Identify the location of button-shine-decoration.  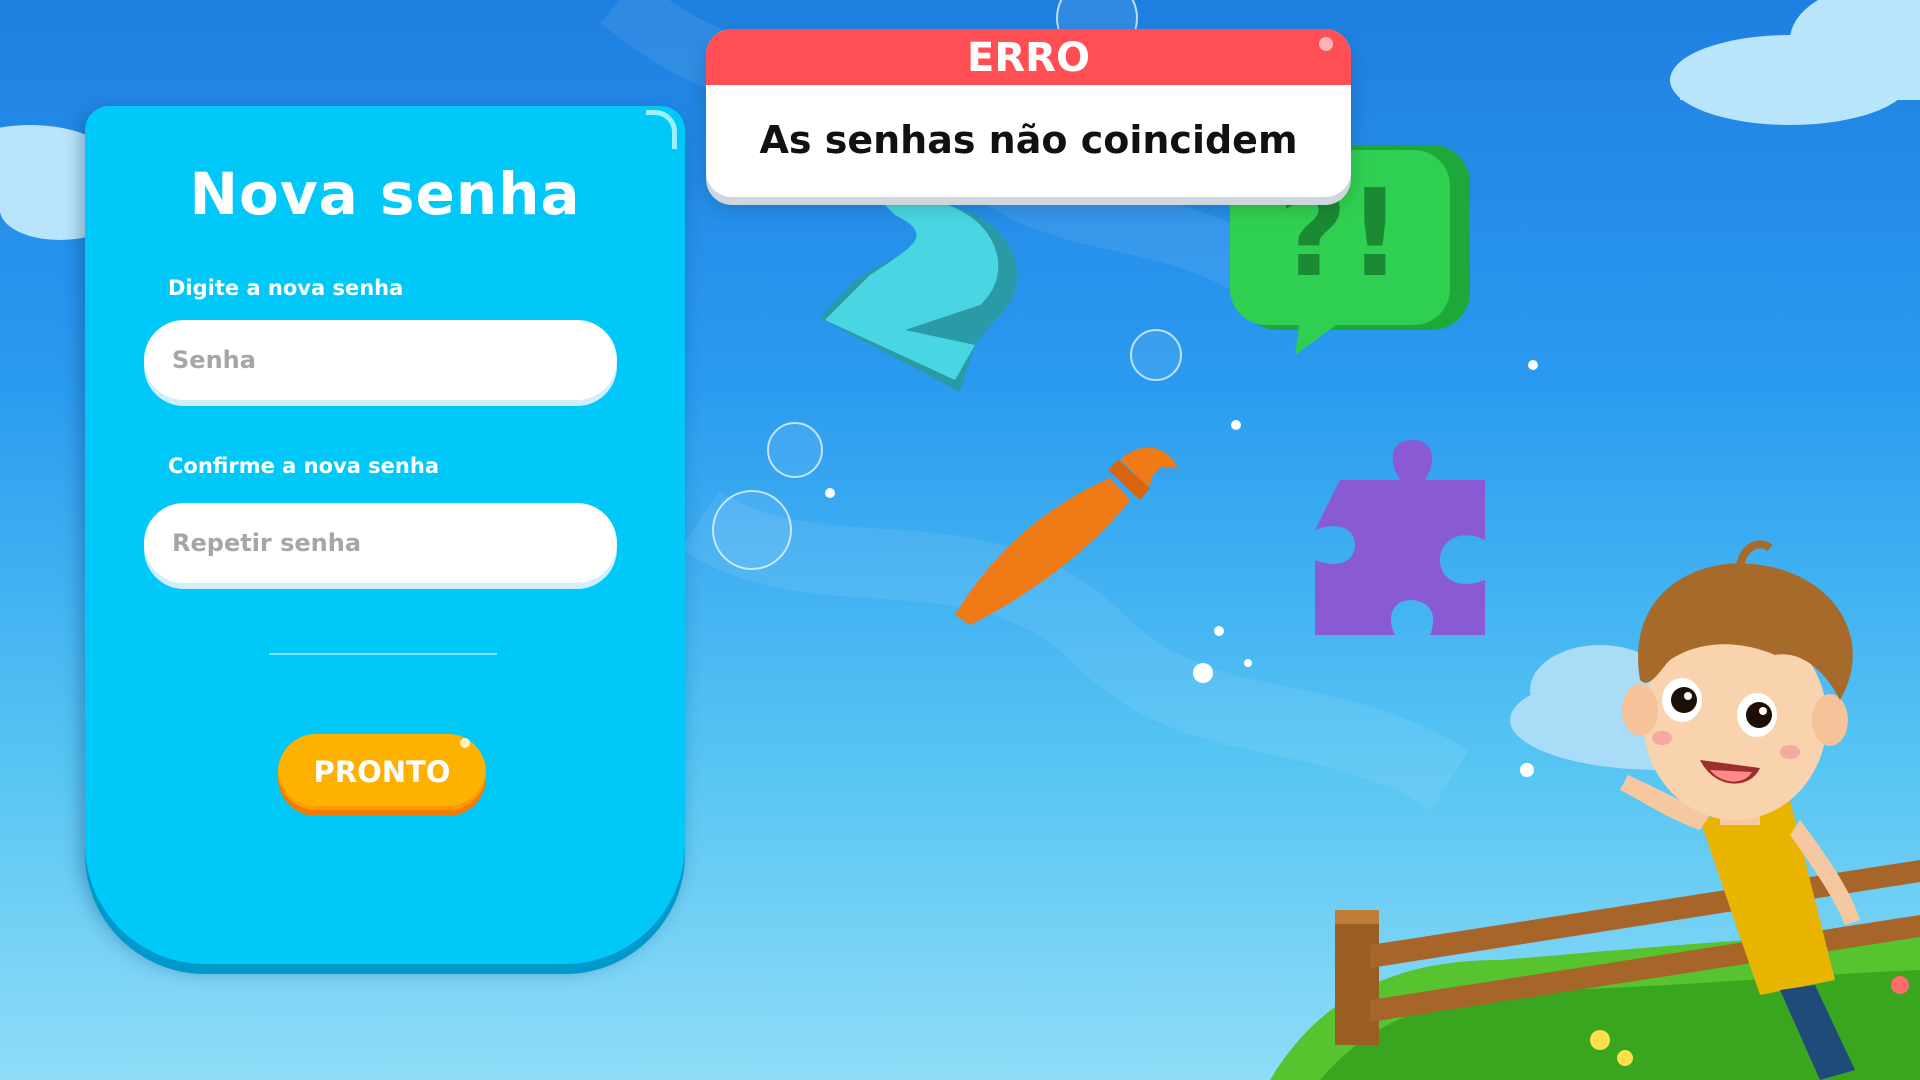
(465, 743).